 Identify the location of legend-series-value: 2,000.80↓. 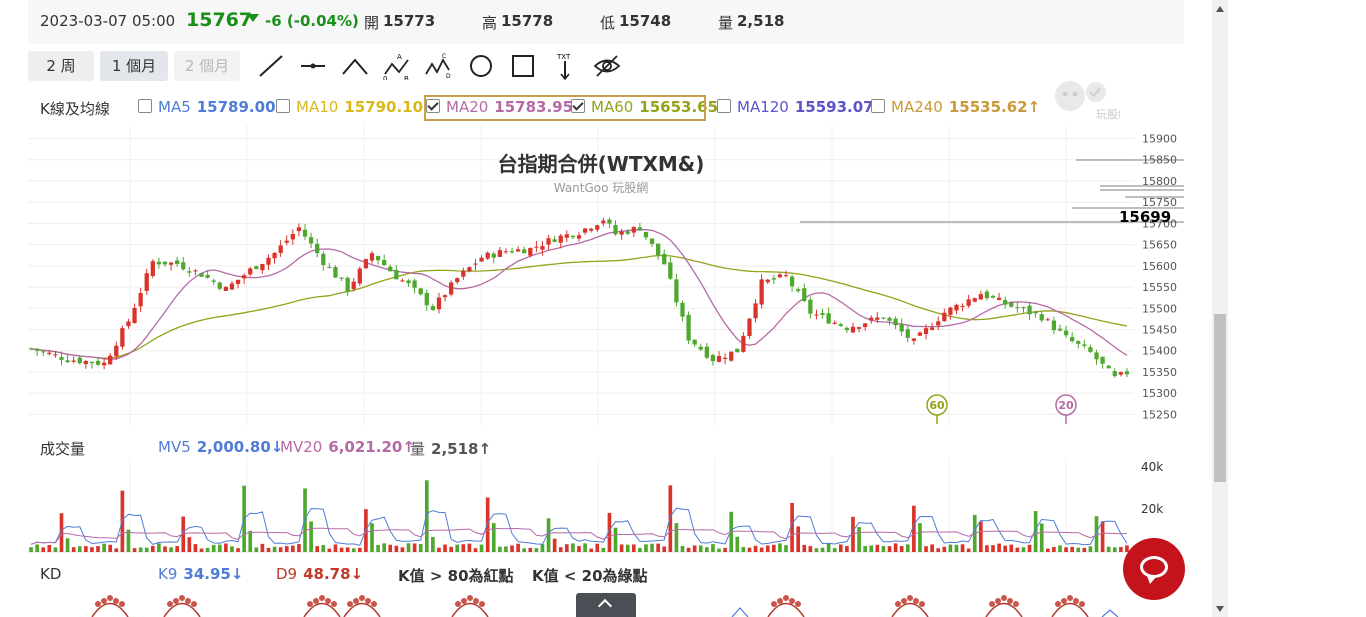
(240, 447).